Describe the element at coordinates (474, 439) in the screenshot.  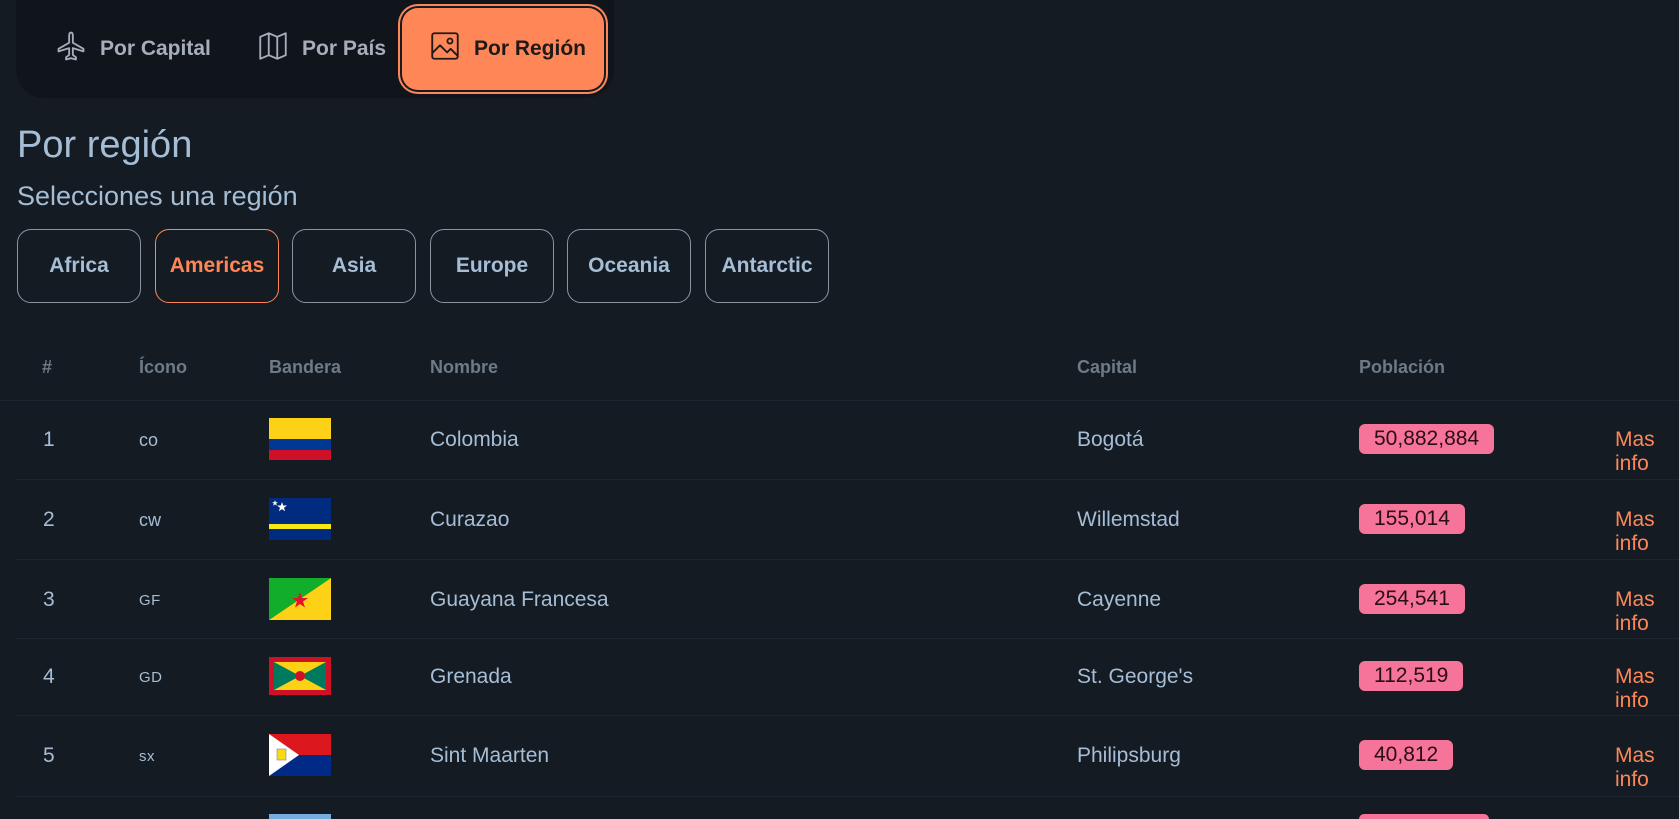
I see `country-name: Colombia` at that location.